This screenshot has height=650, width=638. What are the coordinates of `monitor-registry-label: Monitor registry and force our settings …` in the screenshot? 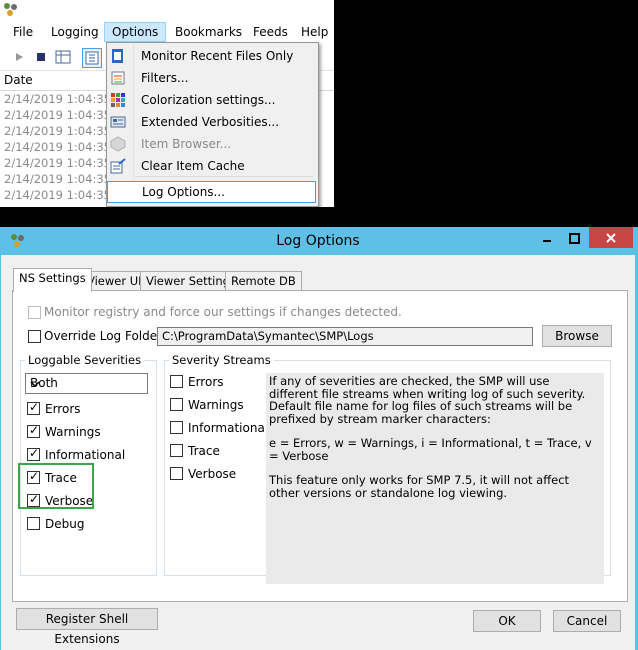 It's located at (223, 312).